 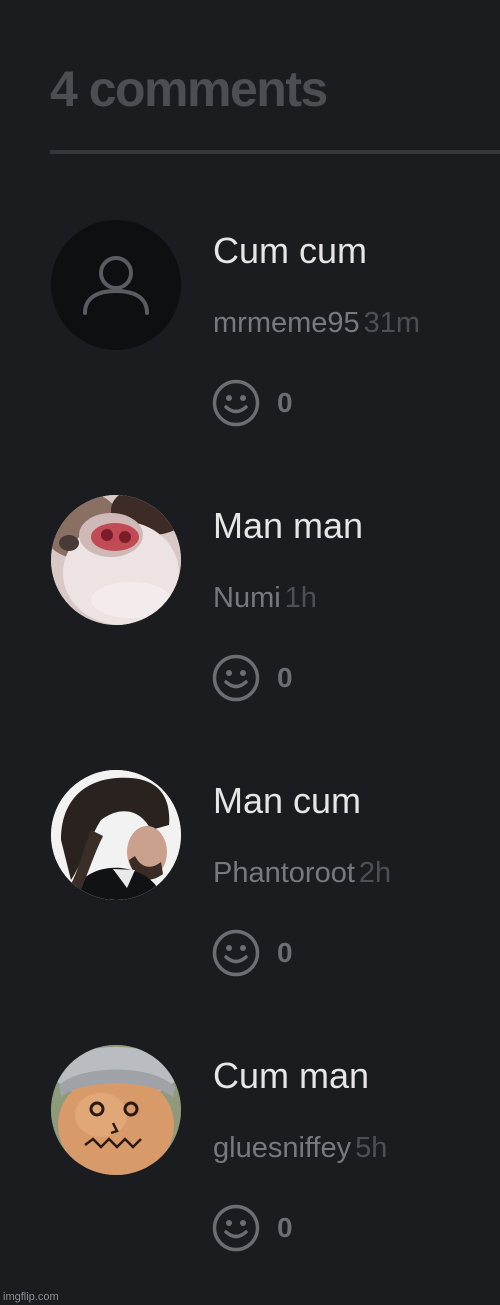 I want to click on username-link: Phantoroot, so click(x=284, y=873).